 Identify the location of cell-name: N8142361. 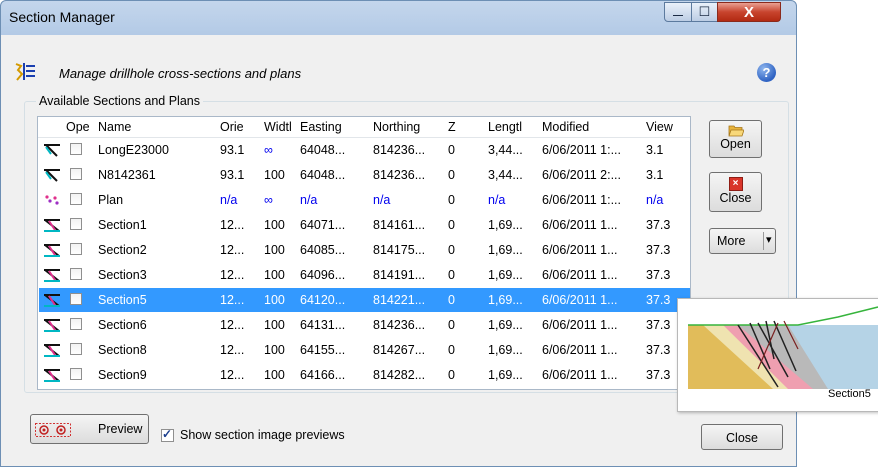
(127, 175).